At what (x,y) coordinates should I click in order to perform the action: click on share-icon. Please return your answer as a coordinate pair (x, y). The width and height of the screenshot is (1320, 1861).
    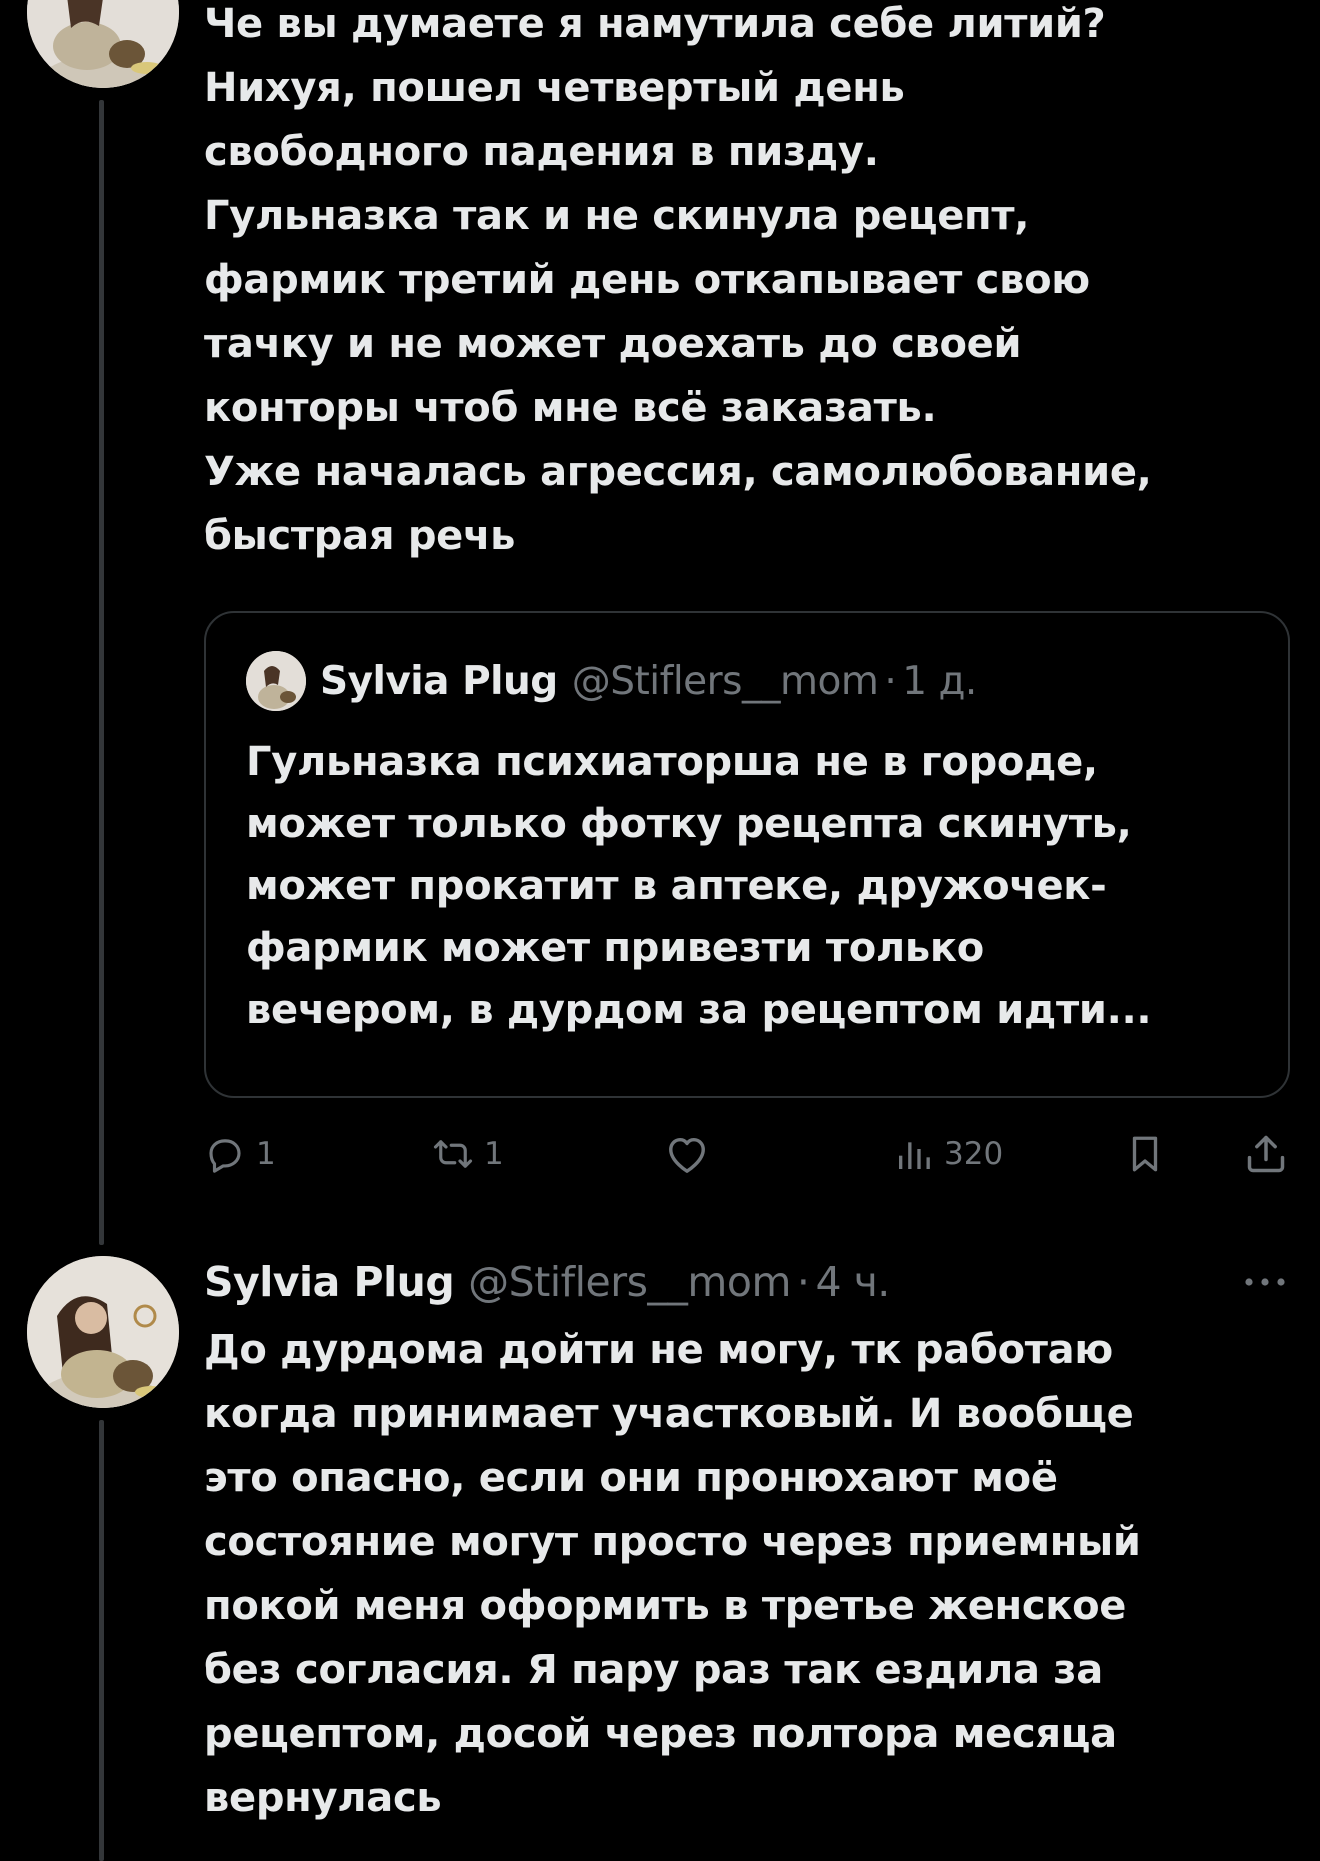
    Looking at the image, I should click on (1266, 1154).